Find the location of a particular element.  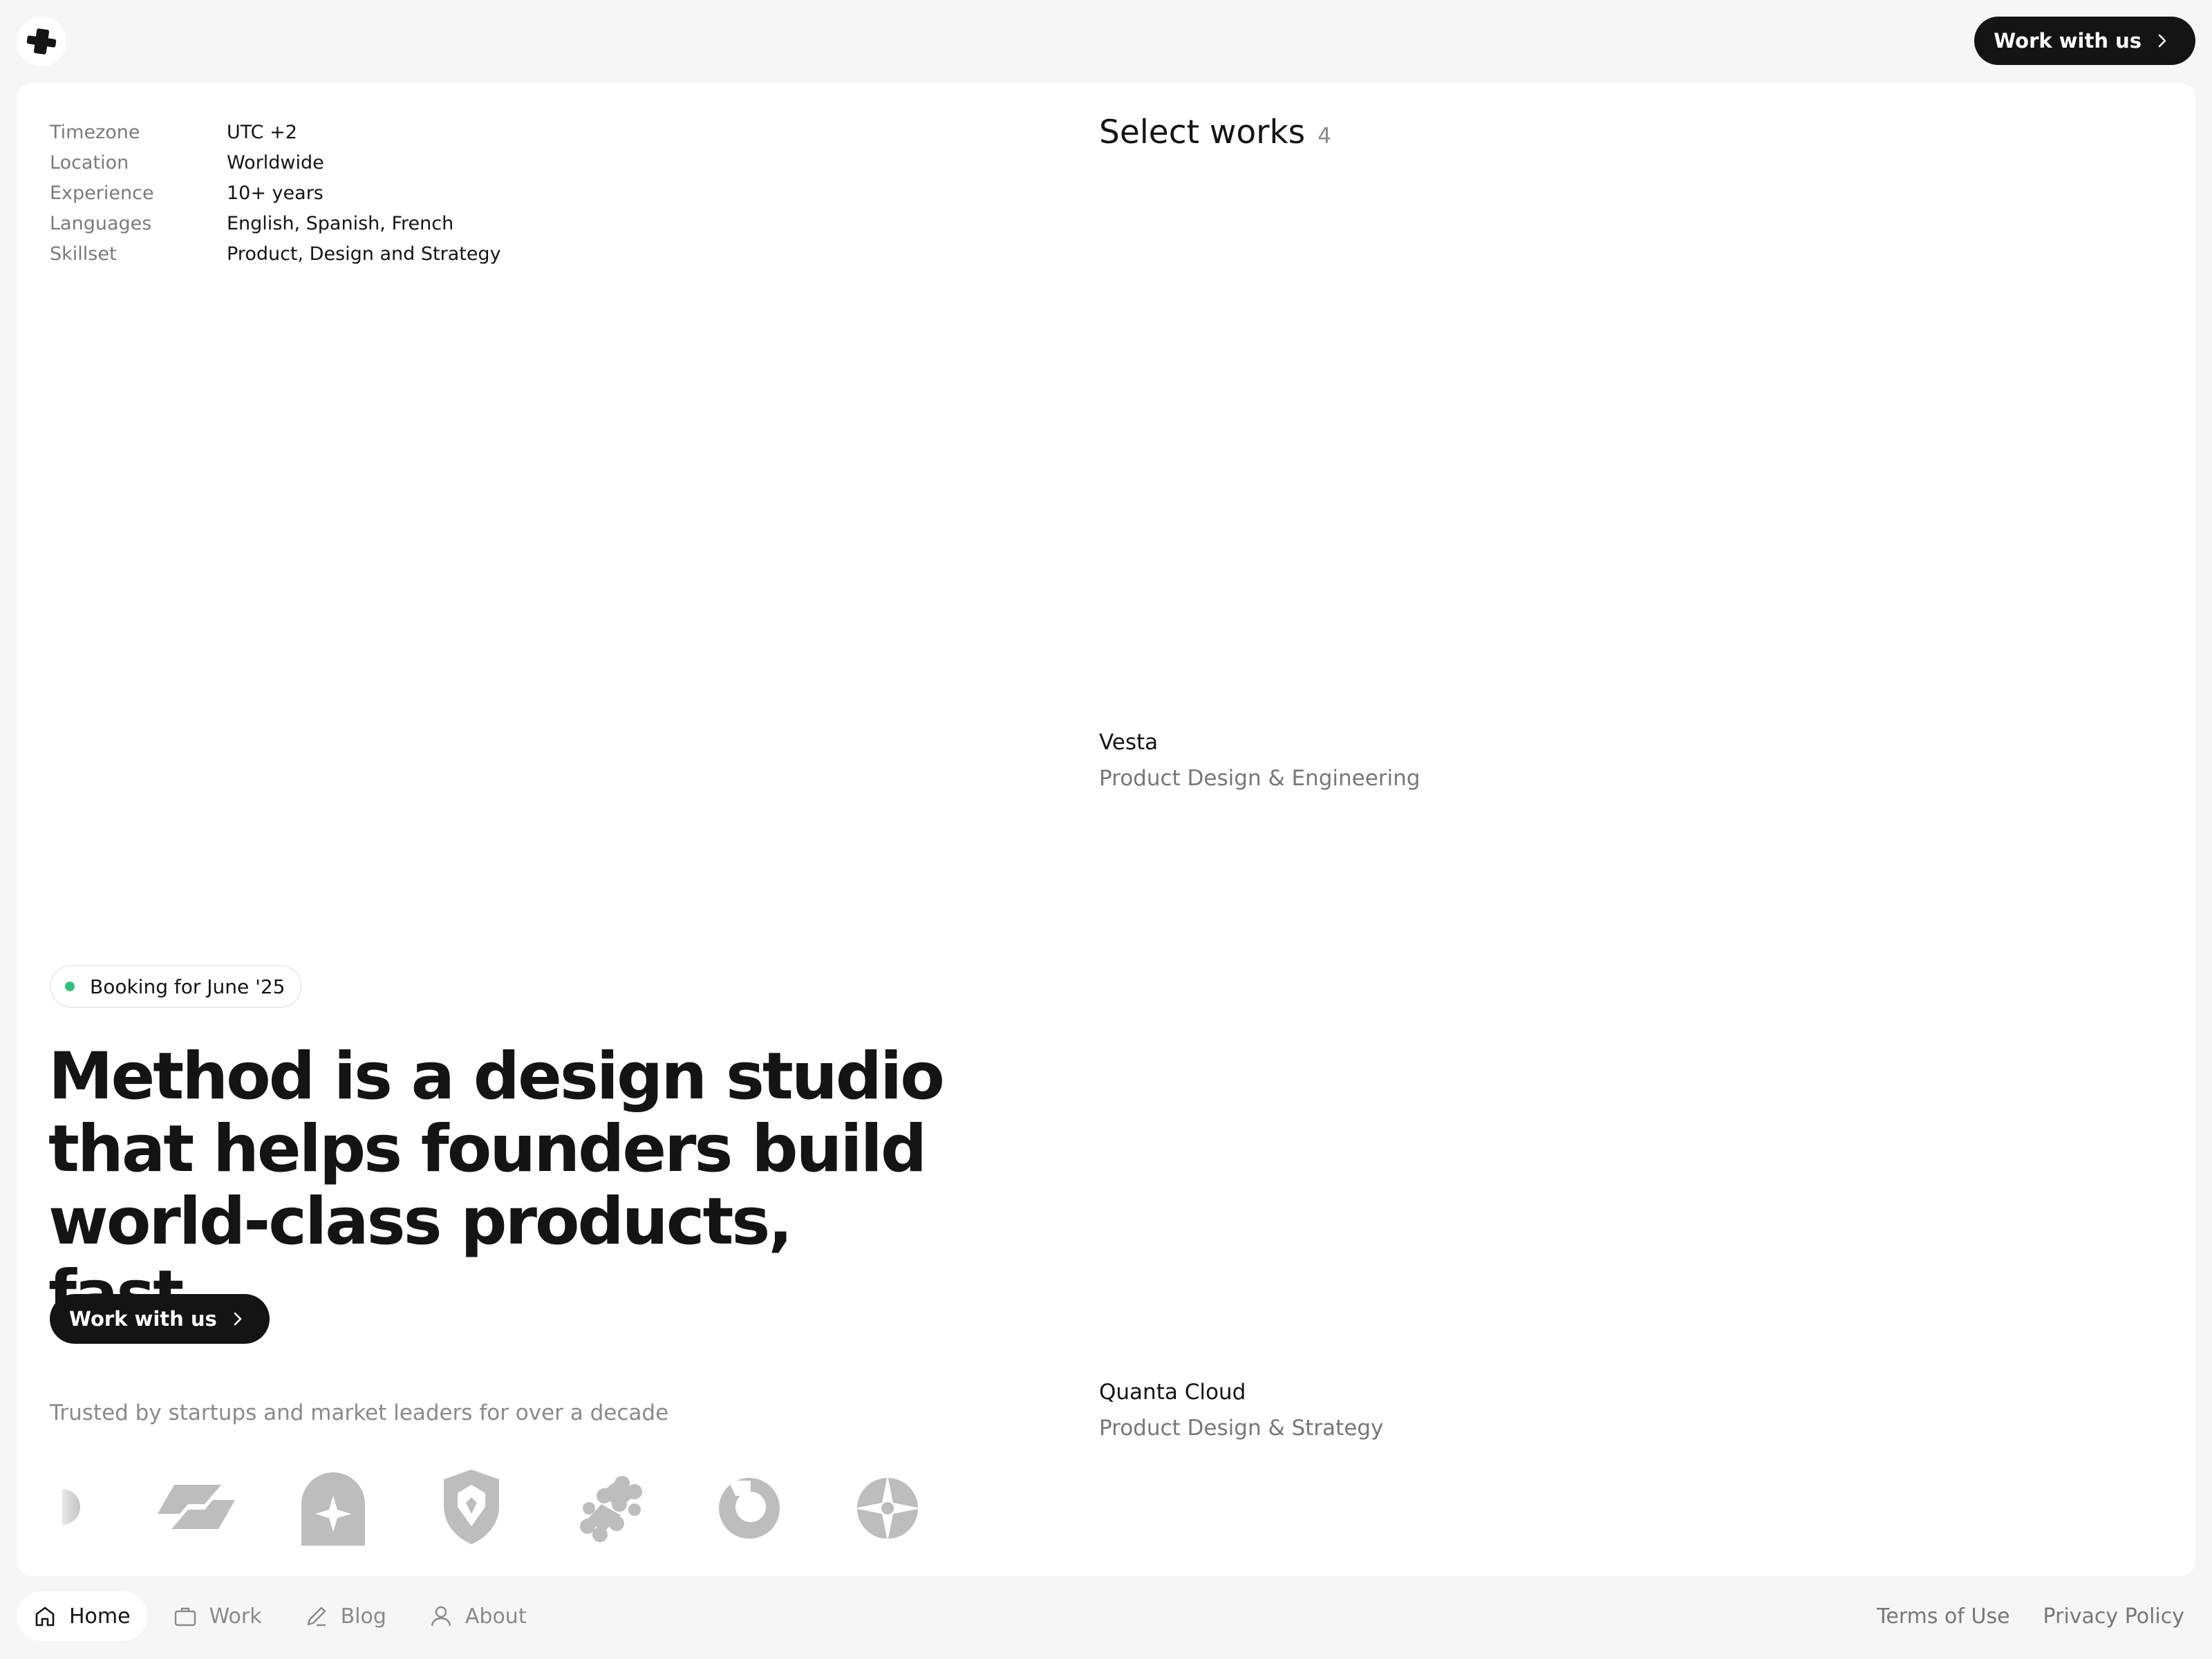

user-icon is located at coordinates (441, 1616).